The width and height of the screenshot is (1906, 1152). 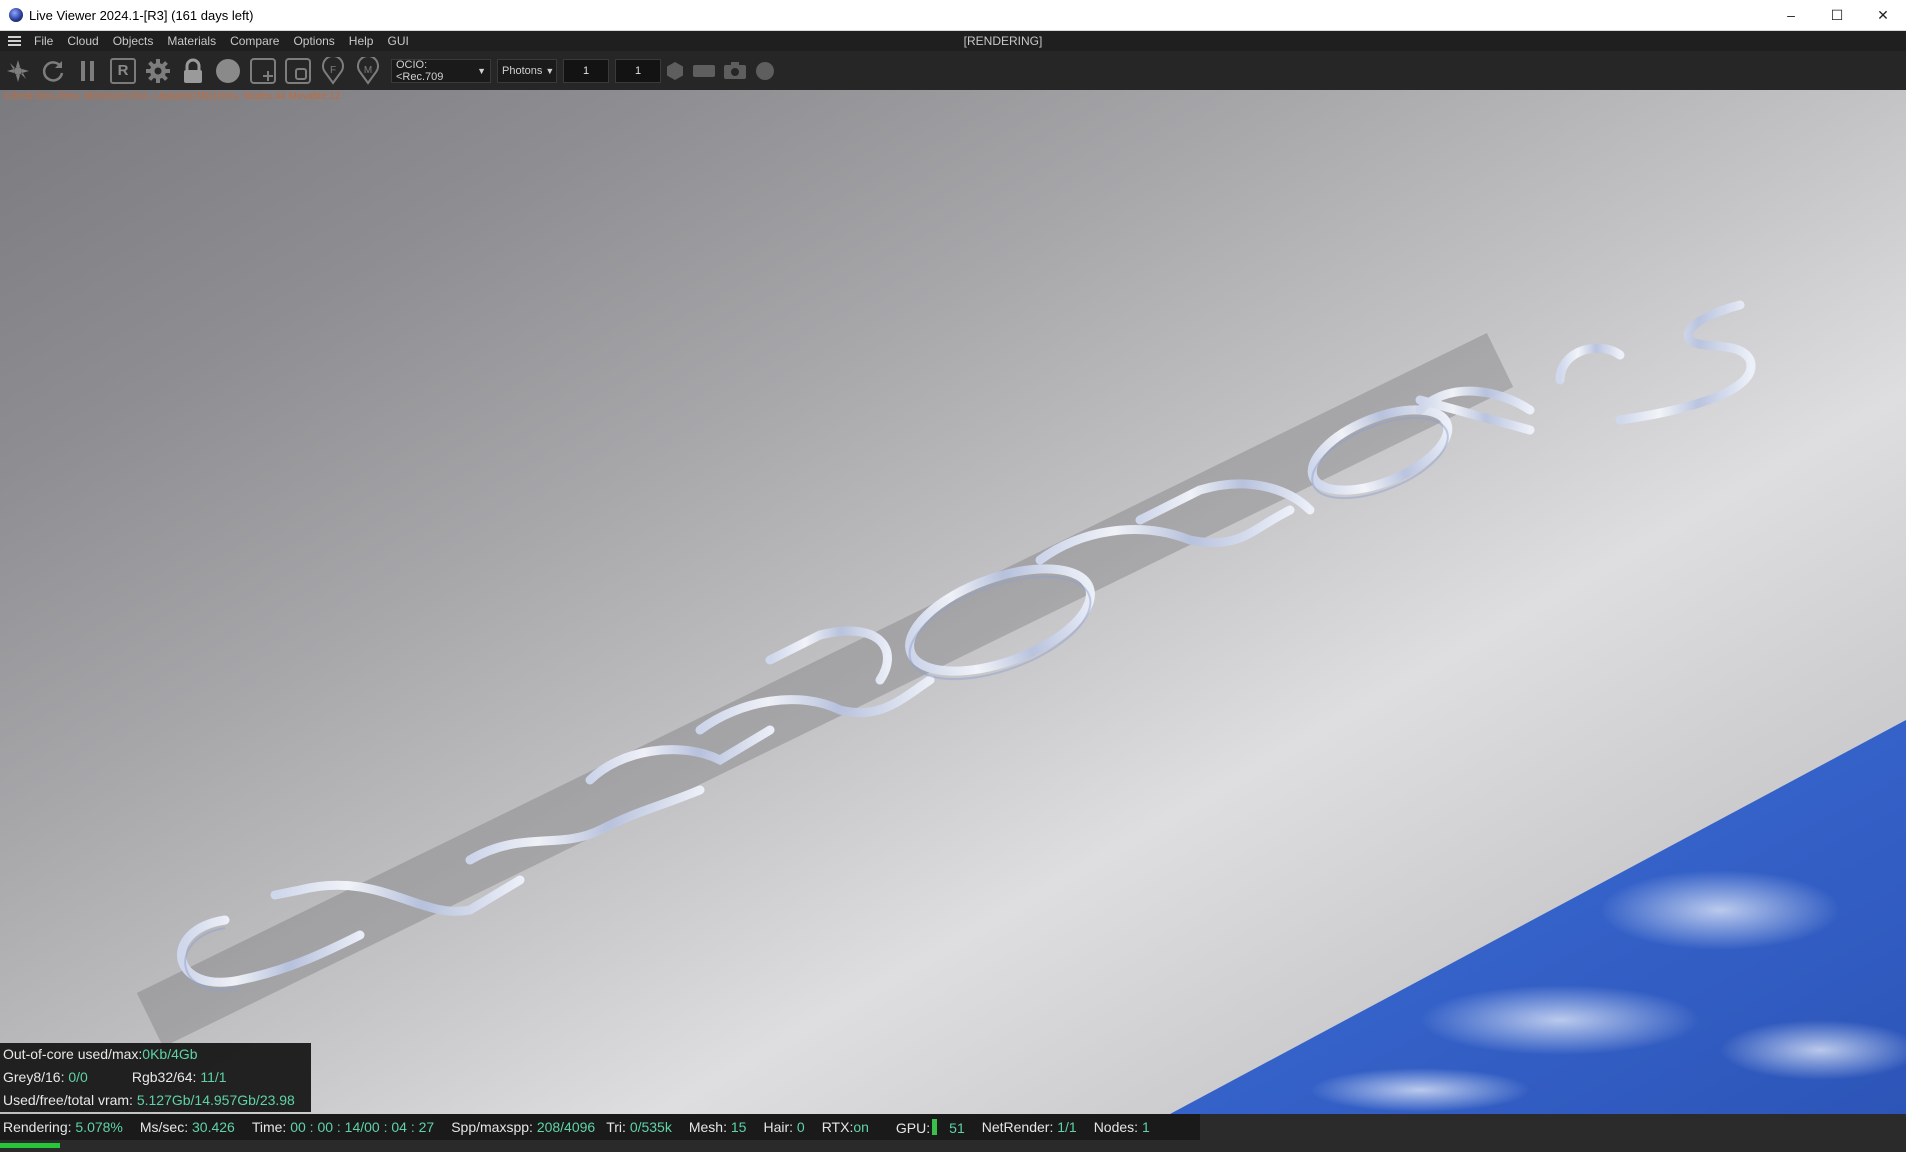 I want to click on focus-picker-icon: F, so click(x=333, y=70).